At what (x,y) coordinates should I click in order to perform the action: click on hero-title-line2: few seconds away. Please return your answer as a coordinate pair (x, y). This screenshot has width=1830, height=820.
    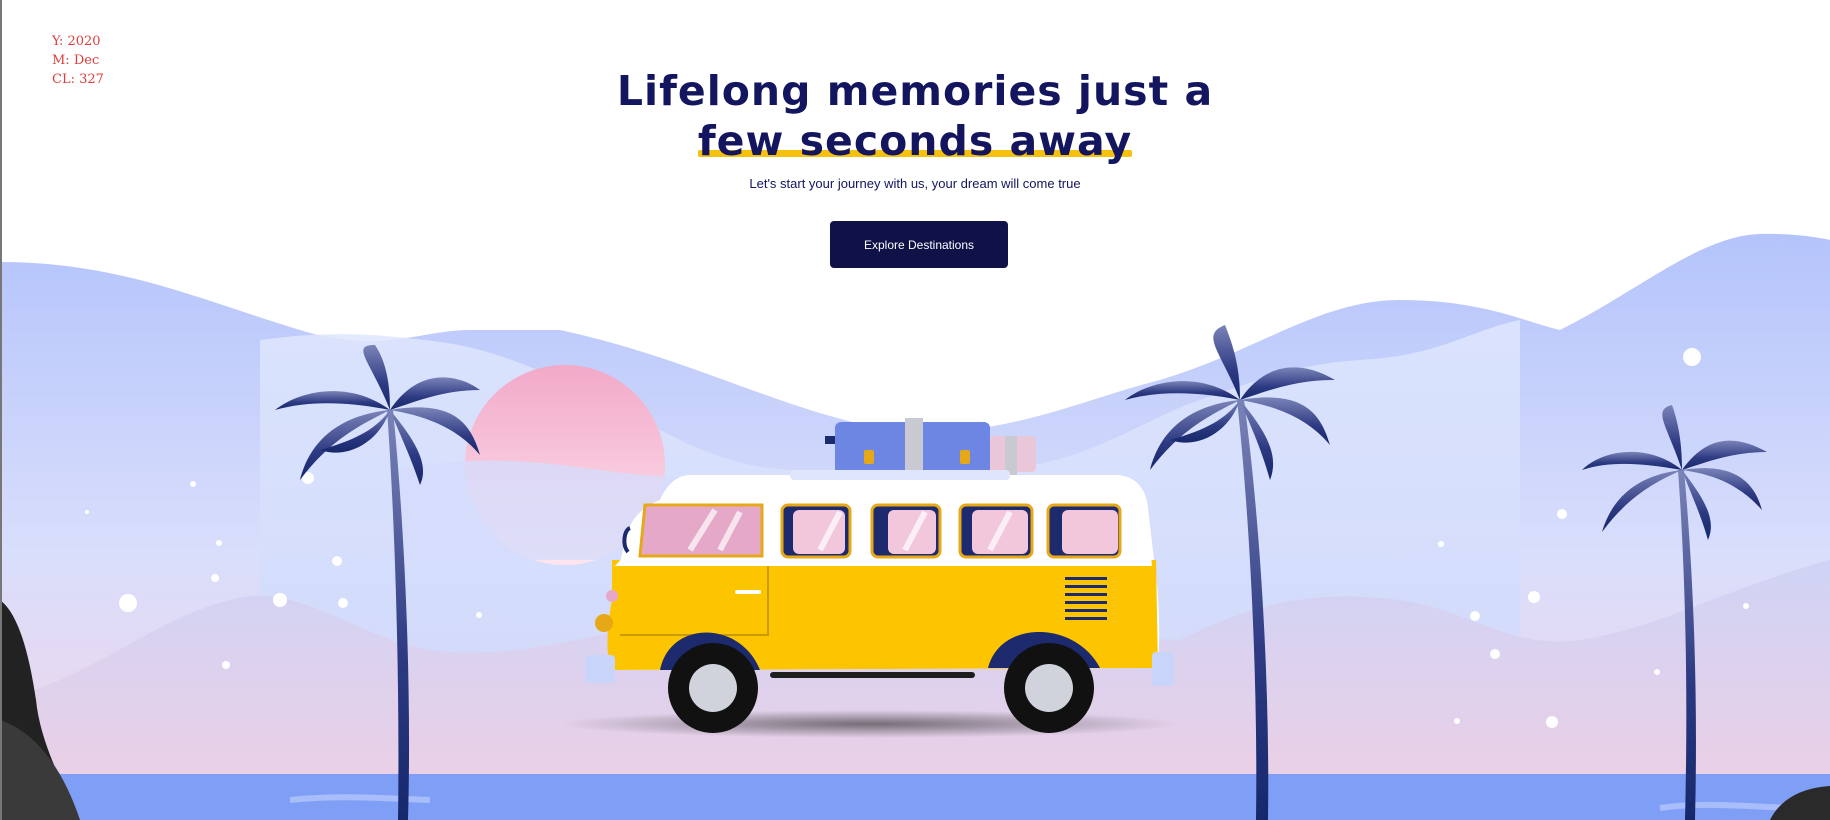
    Looking at the image, I should click on (915, 141).